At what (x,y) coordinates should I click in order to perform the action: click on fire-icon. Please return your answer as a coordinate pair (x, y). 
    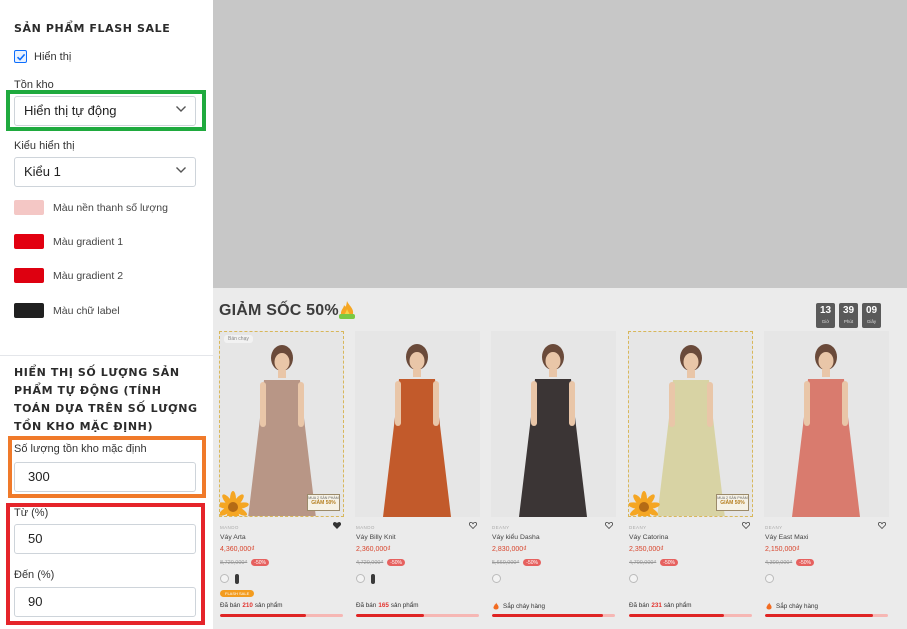
    Looking at the image, I should click on (769, 606).